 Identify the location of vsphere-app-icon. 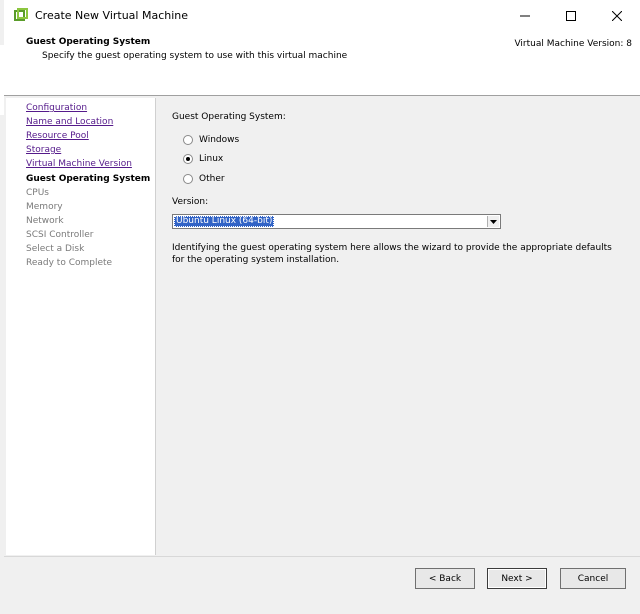
(21, 15).